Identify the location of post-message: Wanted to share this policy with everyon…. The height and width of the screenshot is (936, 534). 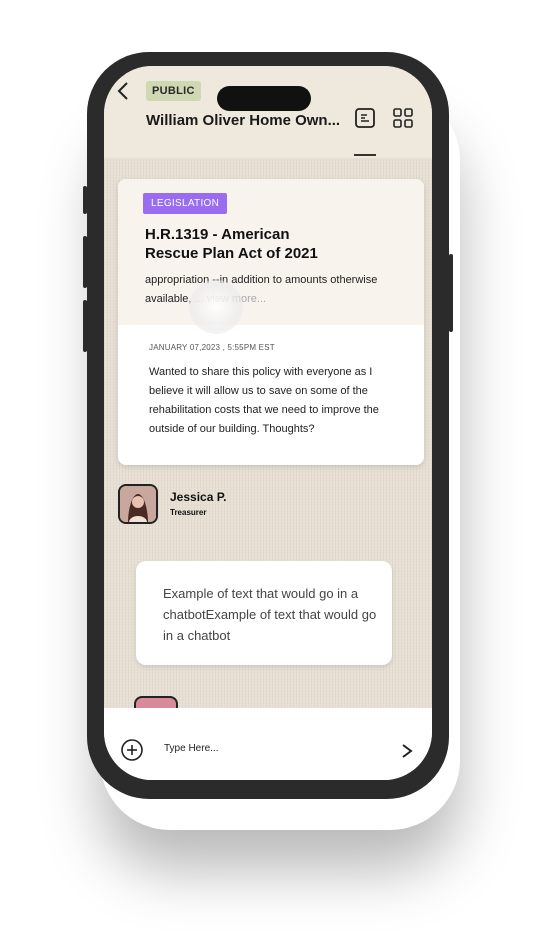
(264, 400).